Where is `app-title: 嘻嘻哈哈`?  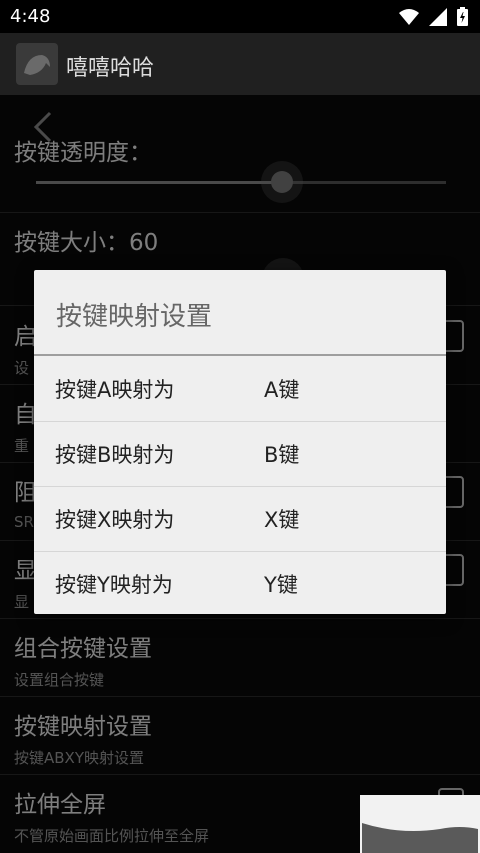 app-title: 嘻嘻哈哈 is located at coordinates (110, 68).